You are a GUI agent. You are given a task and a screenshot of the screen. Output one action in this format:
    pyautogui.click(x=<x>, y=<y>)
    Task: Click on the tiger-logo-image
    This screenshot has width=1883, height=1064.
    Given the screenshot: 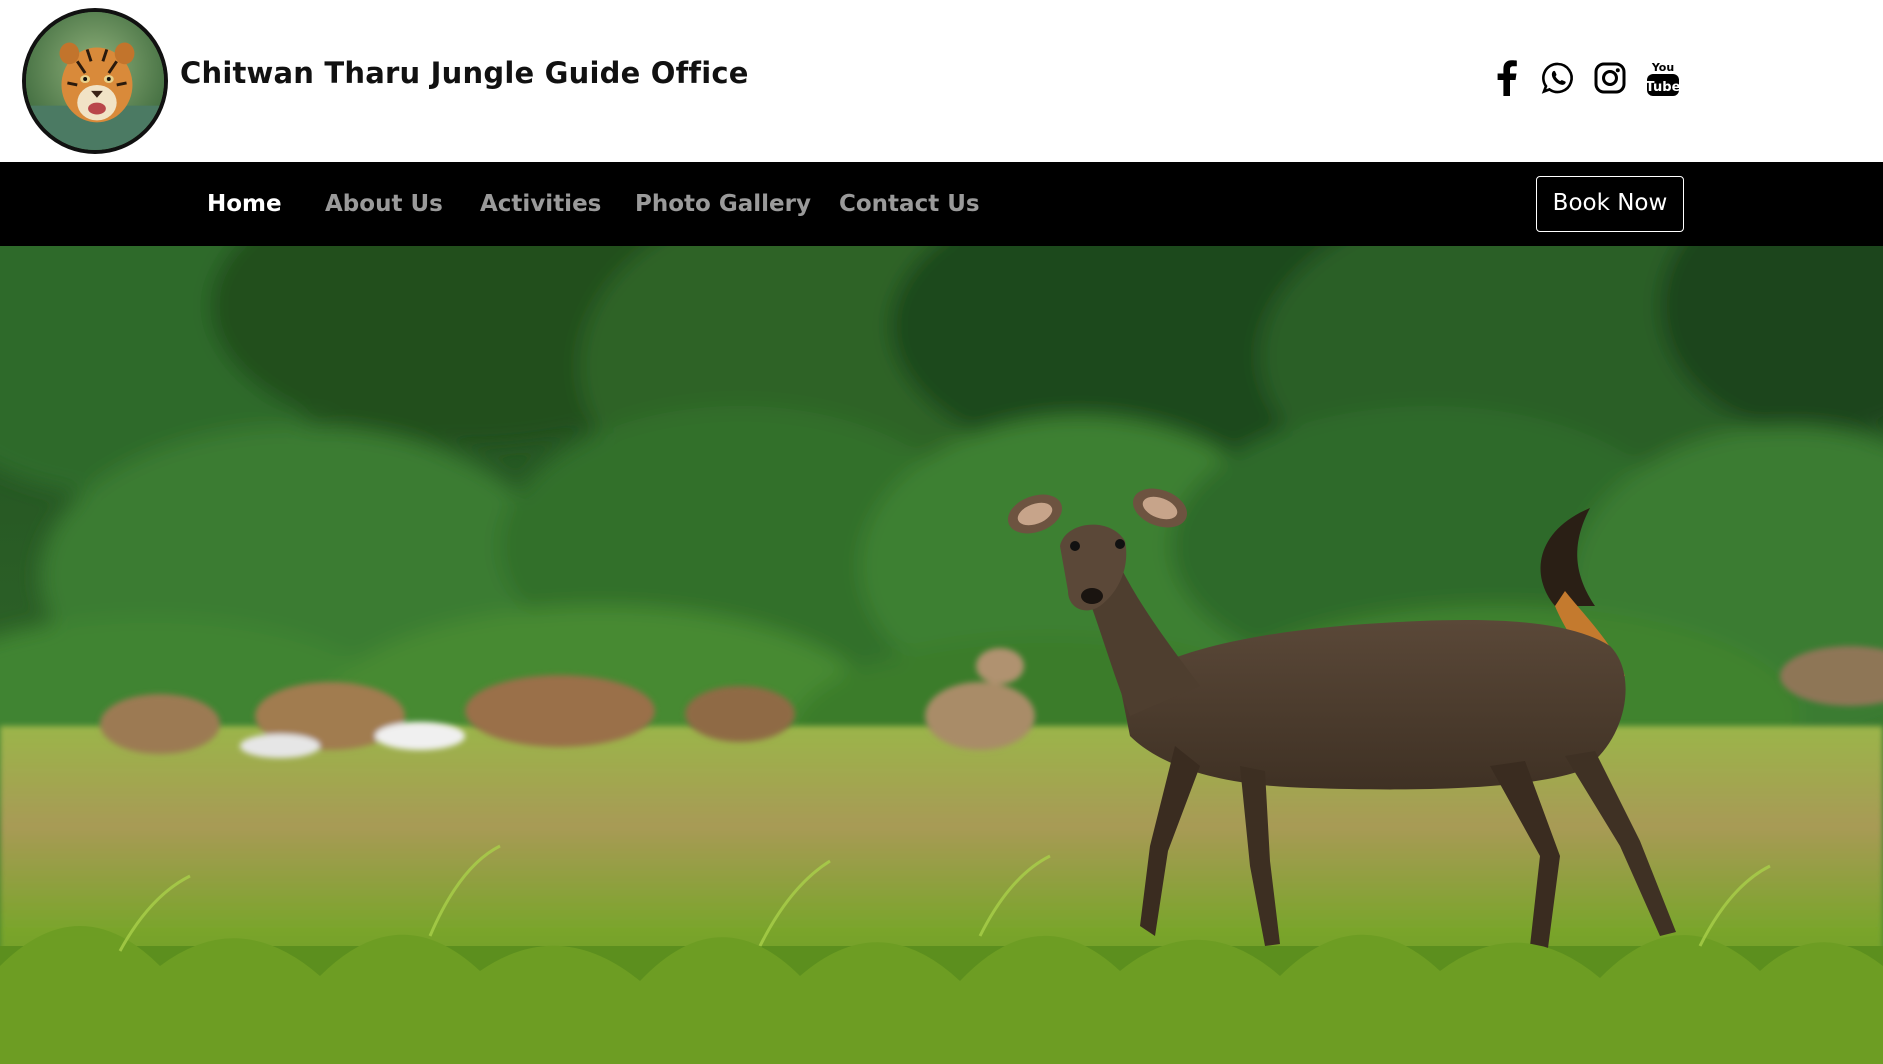 What is the action you would take?
    pyautogui.click(x=95, y=81)
    